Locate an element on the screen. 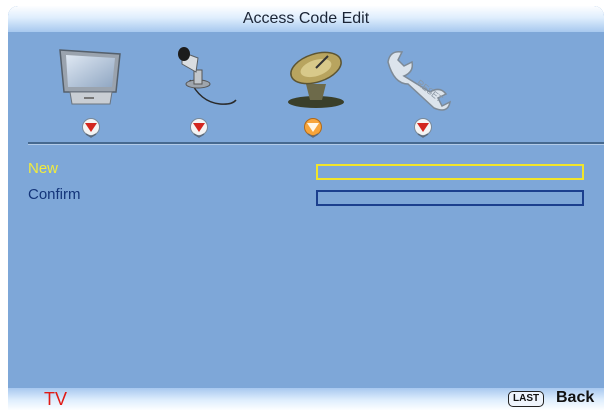  title-bar: Access Code Edit is located at coordinates (306, 19).